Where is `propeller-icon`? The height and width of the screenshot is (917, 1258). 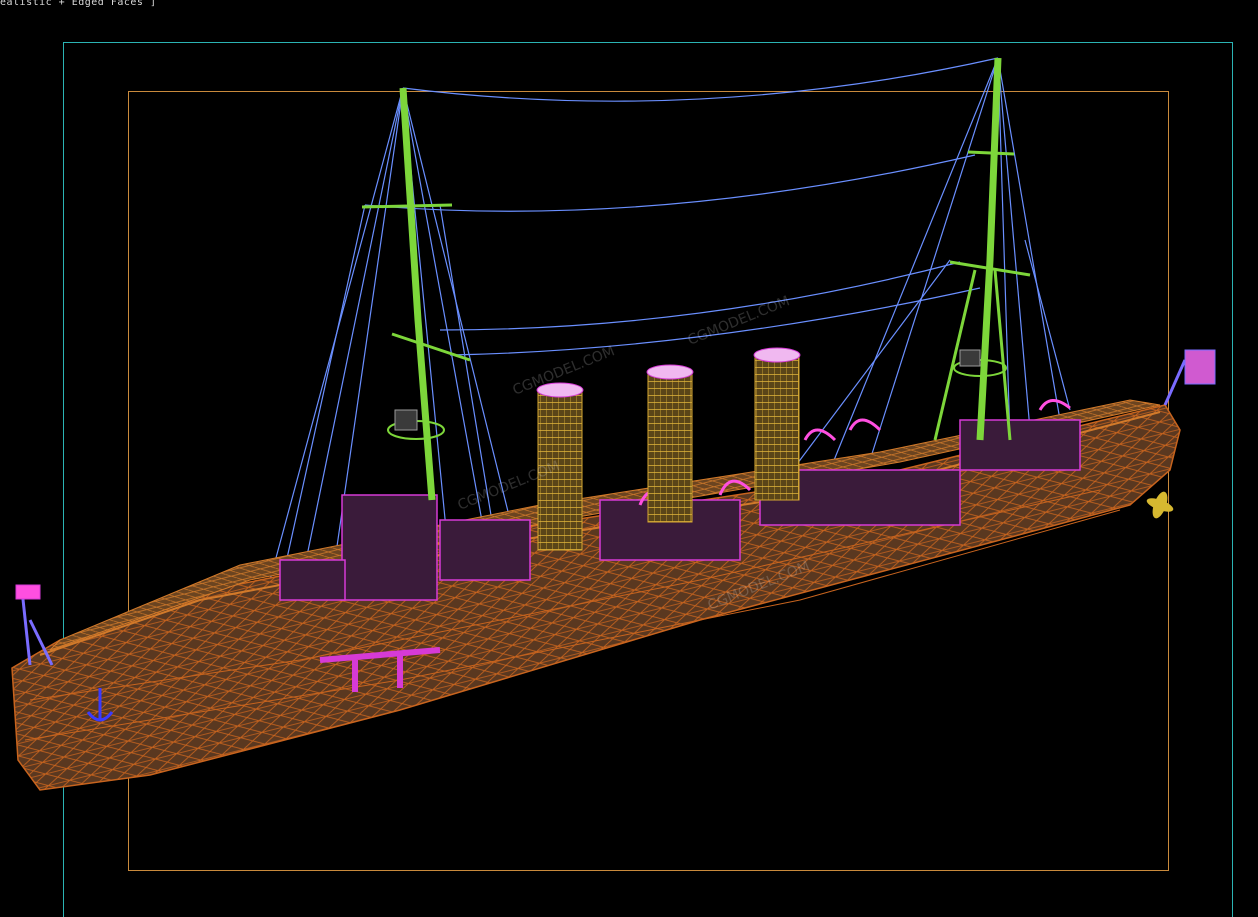
propeller-icon is located at coordinates (1160, 505).